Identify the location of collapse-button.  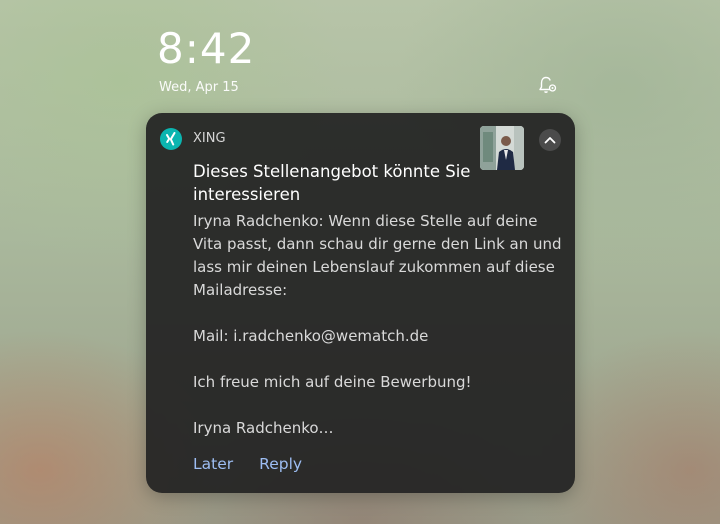
(550, 140).